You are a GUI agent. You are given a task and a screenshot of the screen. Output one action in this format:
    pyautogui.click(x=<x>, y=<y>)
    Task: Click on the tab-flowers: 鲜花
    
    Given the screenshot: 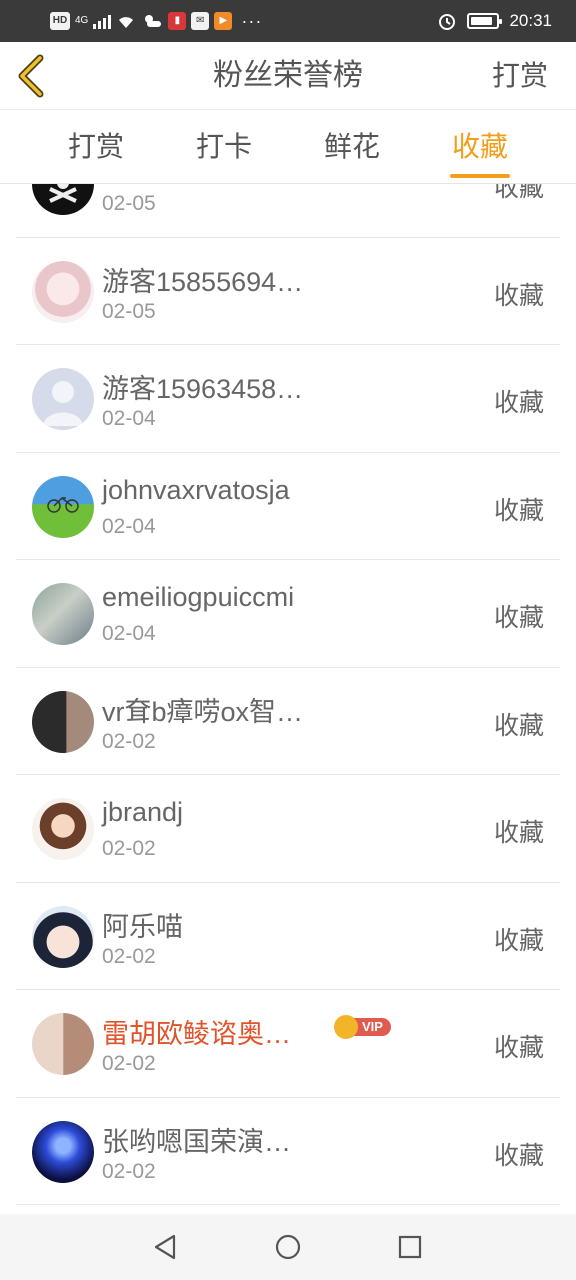 What is the action you would take?
    pyautogui.click(x=352, y=147)
    